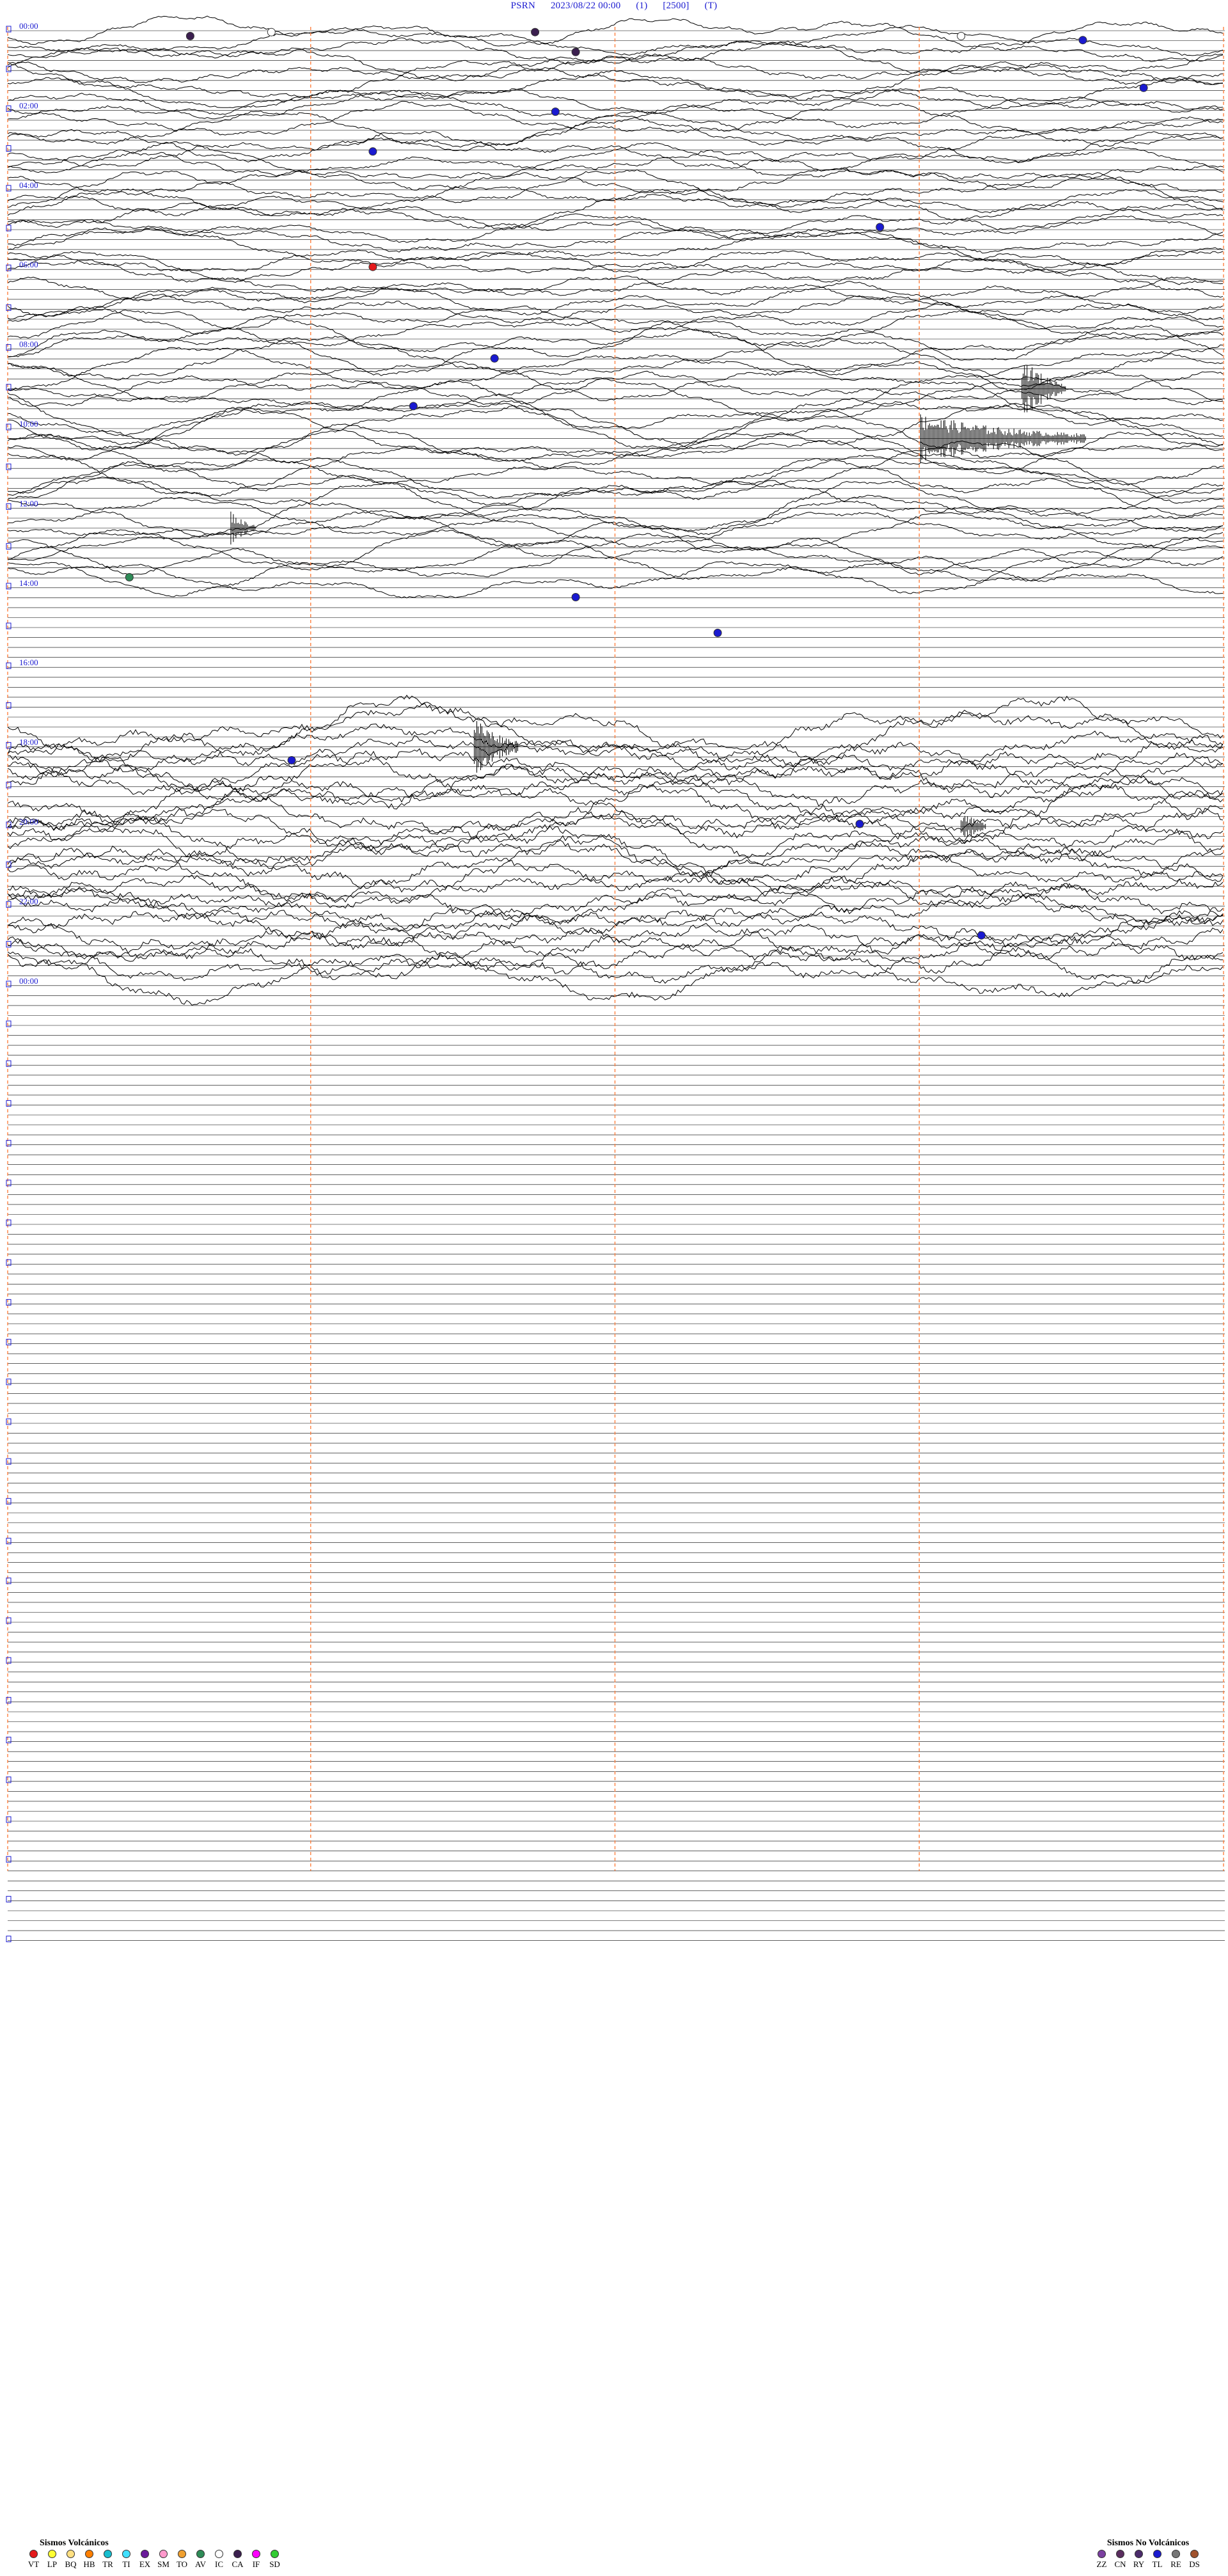  What do you see at coordinates (163, 2560) in the screenshot?
I see `legend-item: SM` at bounding box center [163, 2560].